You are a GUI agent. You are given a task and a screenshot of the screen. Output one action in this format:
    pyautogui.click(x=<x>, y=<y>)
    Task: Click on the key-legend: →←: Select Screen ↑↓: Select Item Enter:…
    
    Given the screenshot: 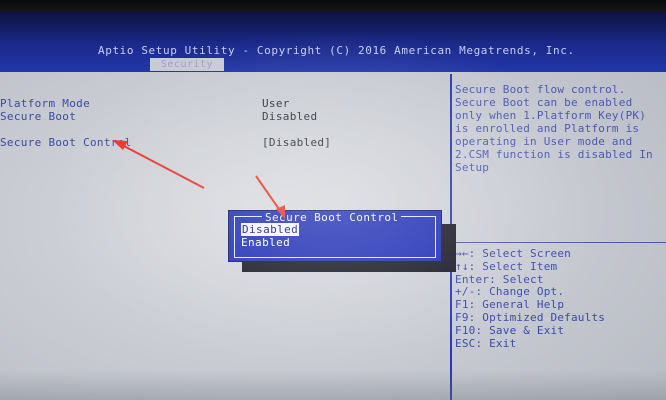 What is the action you would take?
    pyautogui.click(x=530, y=298)
    